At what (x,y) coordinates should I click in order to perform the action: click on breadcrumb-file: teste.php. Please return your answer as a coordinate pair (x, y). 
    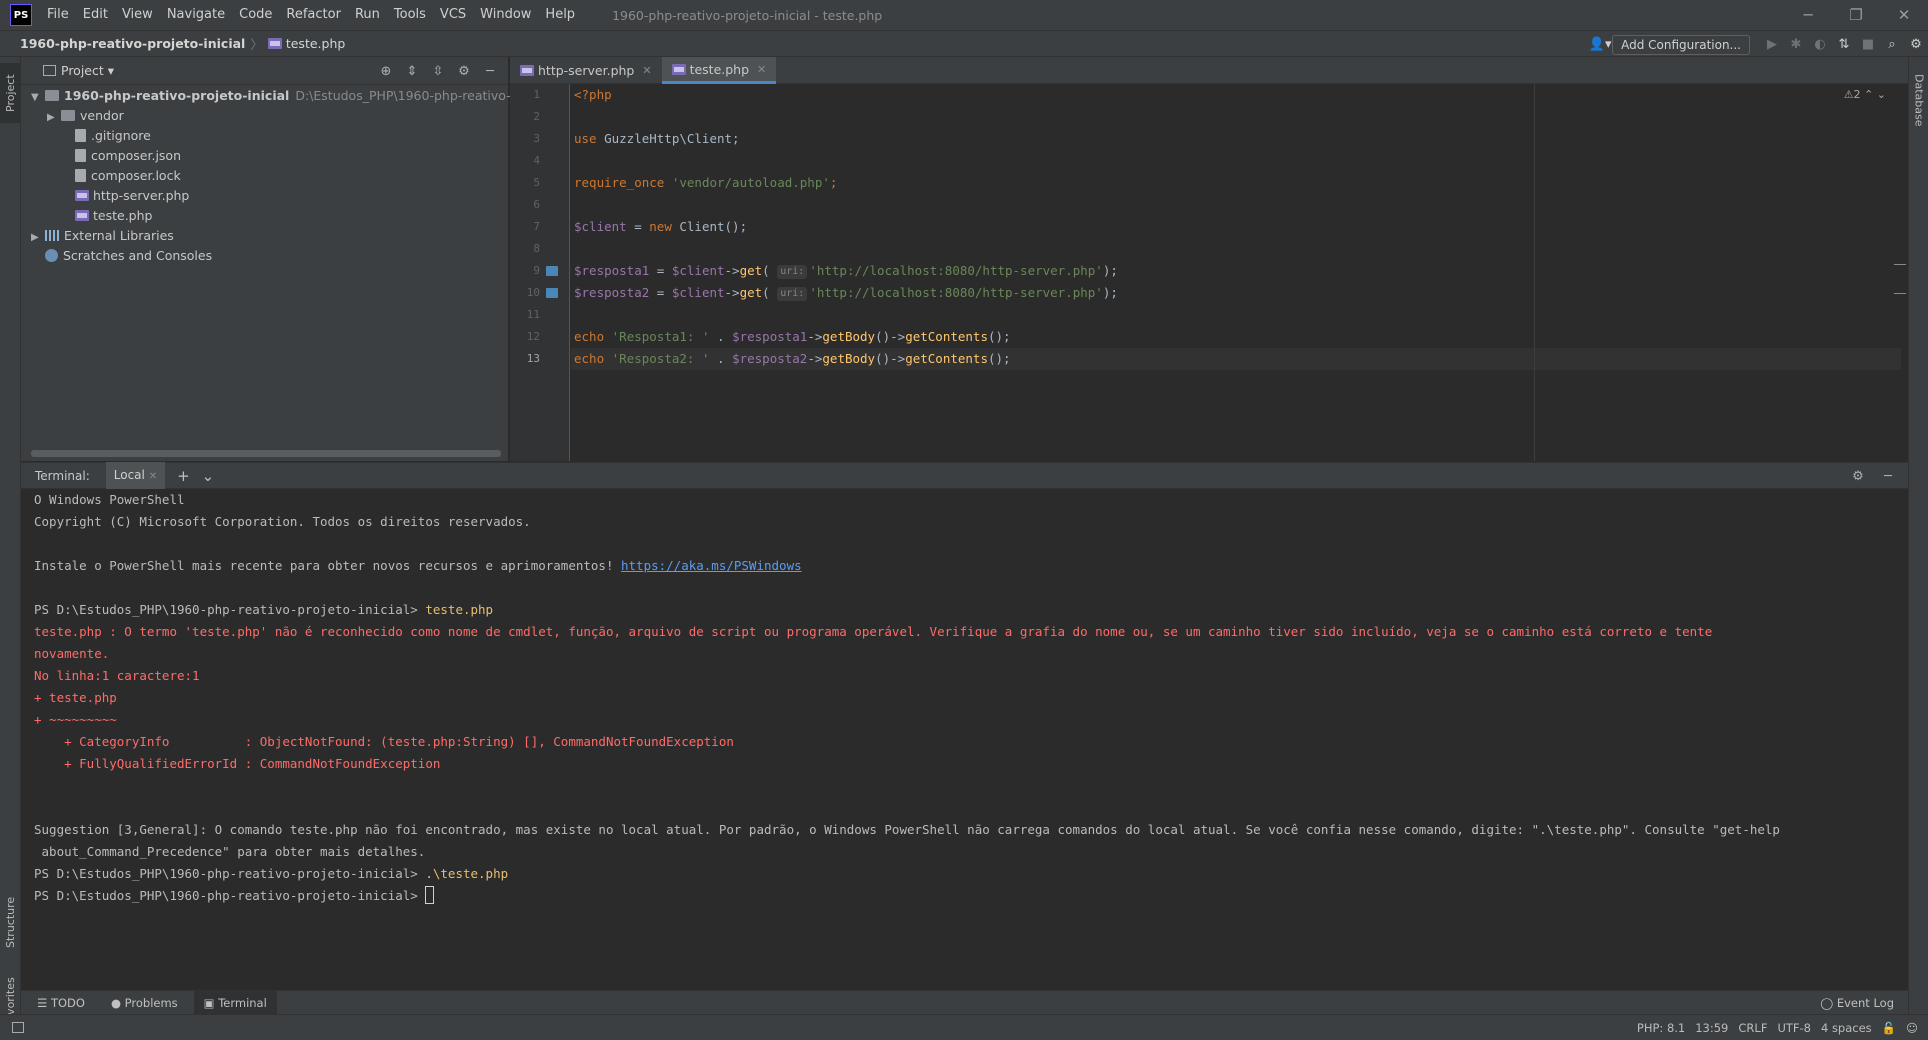
    Looking at the image, I should click on (306, 43).